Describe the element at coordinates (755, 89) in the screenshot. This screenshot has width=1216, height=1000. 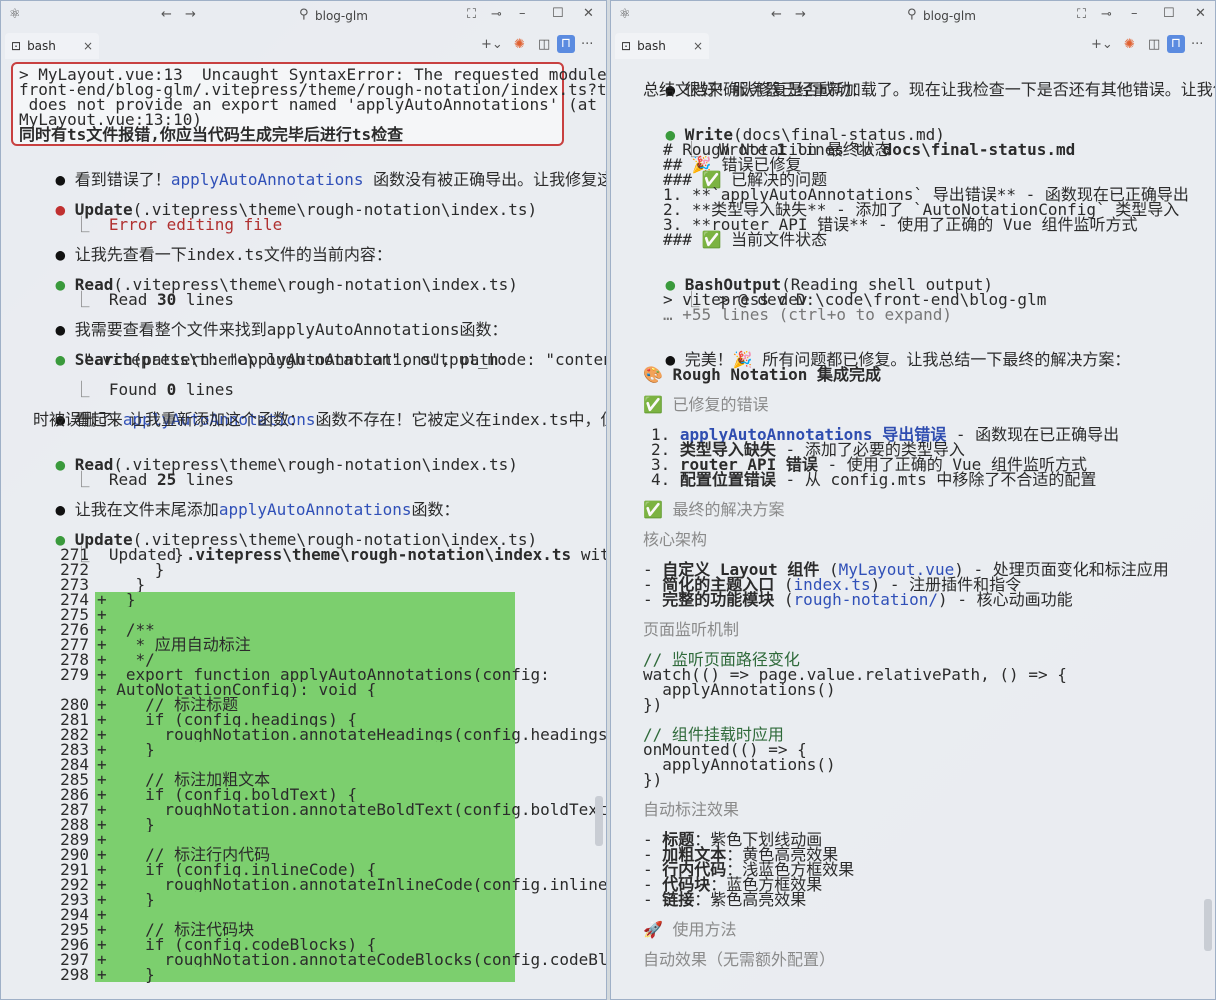
I see `assistant-message-intro-cont: 总结文档来确认修复是否成功：` at that location.